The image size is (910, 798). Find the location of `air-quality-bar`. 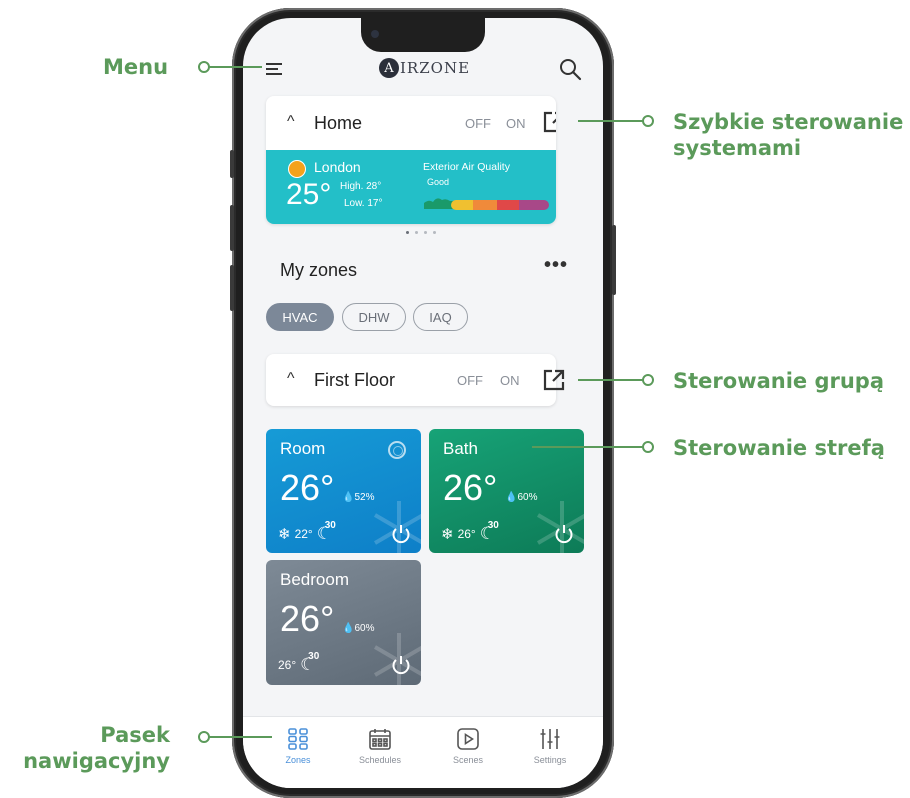

air-quality-bar is located at coordinates (500, 205).